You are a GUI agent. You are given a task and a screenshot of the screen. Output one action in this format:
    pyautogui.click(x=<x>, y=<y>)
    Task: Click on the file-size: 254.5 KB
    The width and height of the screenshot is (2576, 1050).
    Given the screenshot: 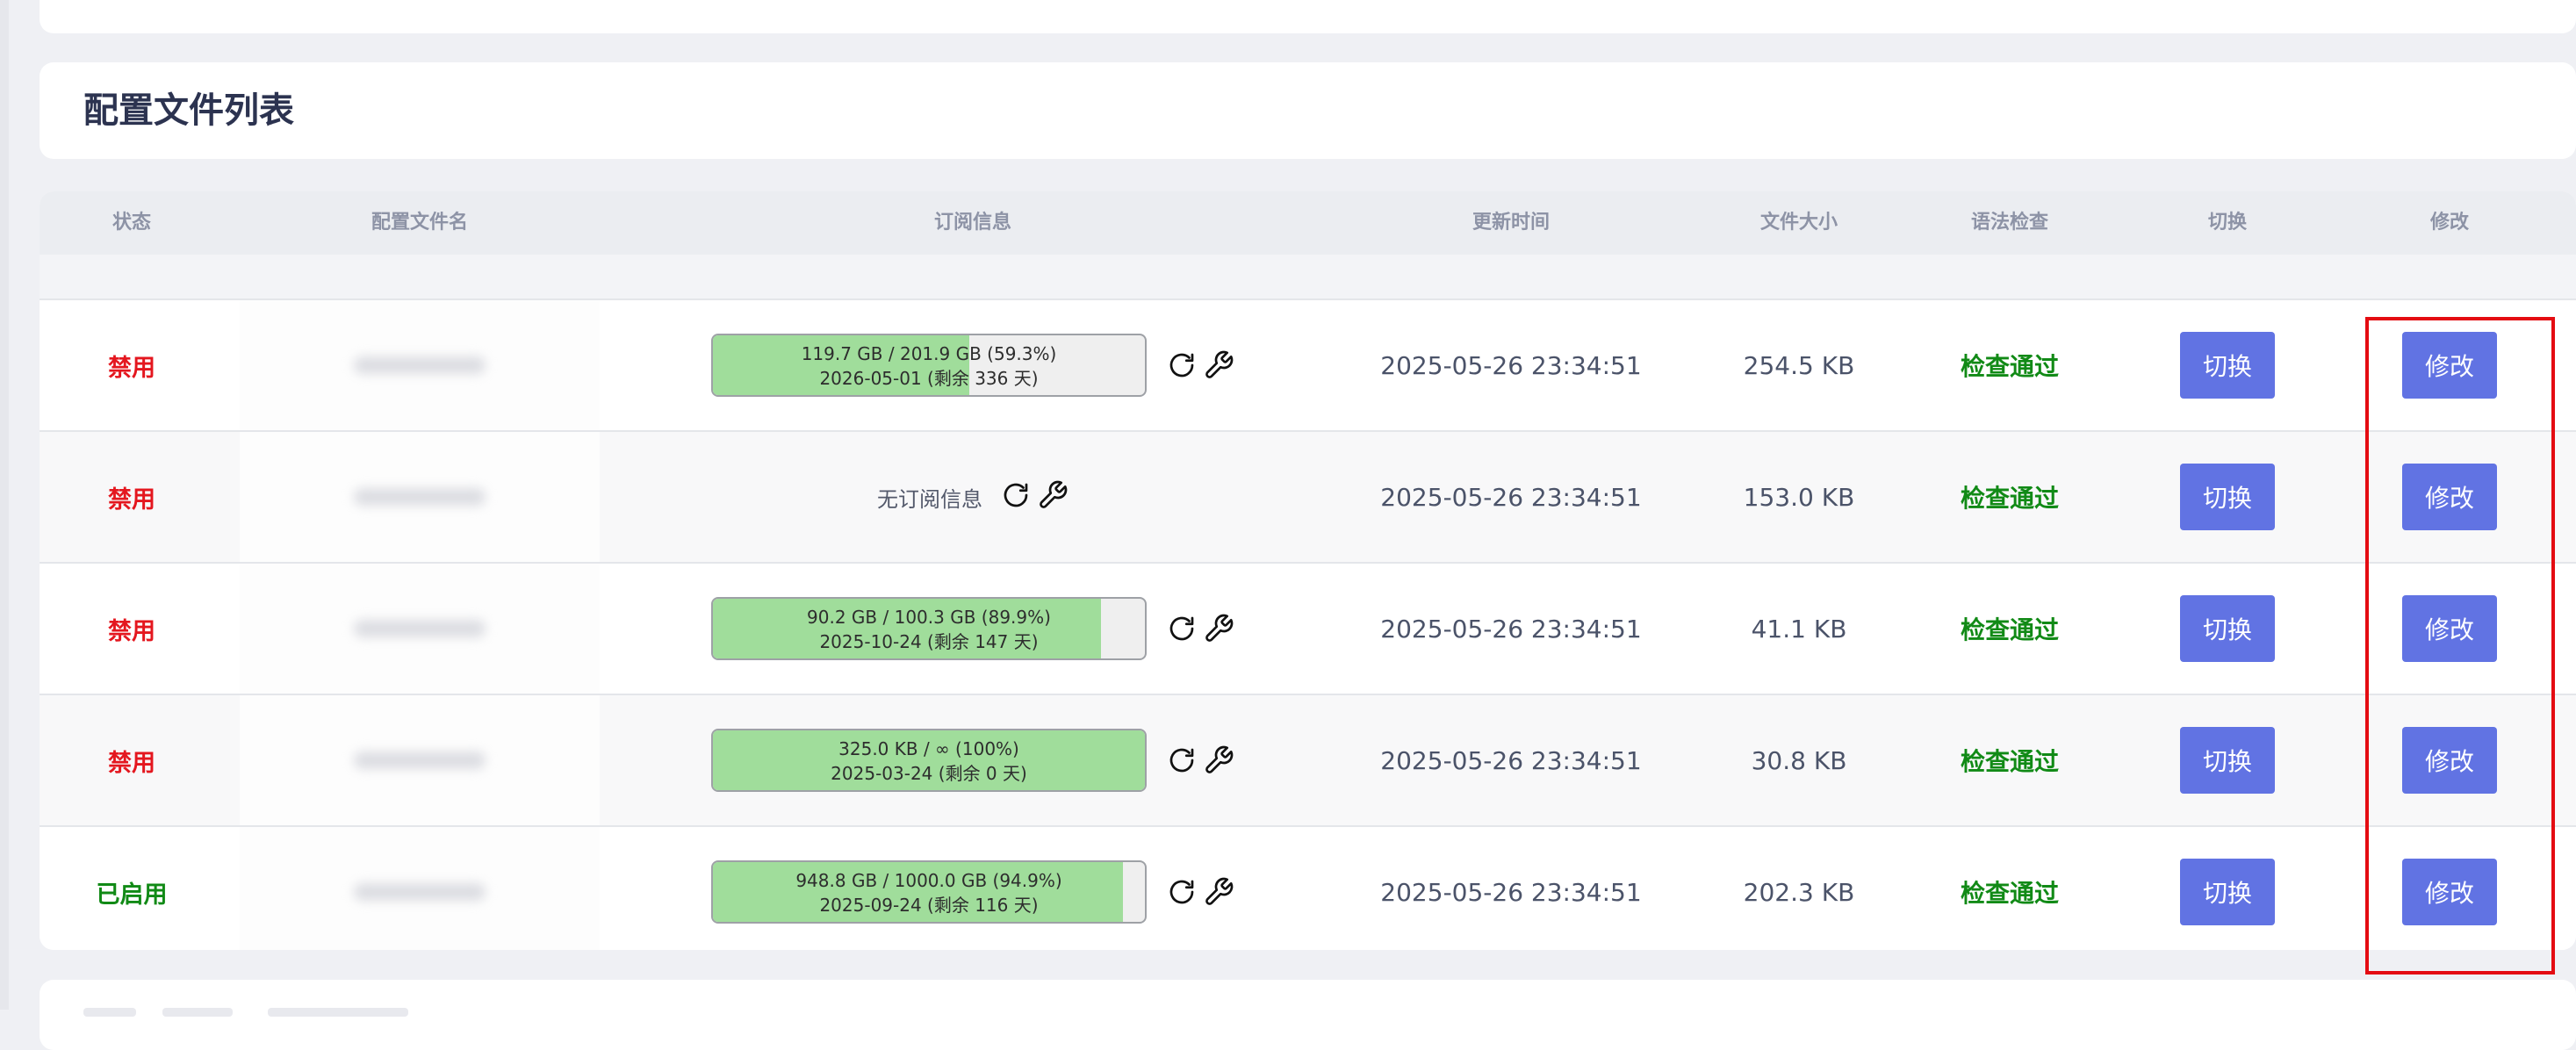 What is the action you would take?
    pyautogui.click(x=1799, y=365)
    